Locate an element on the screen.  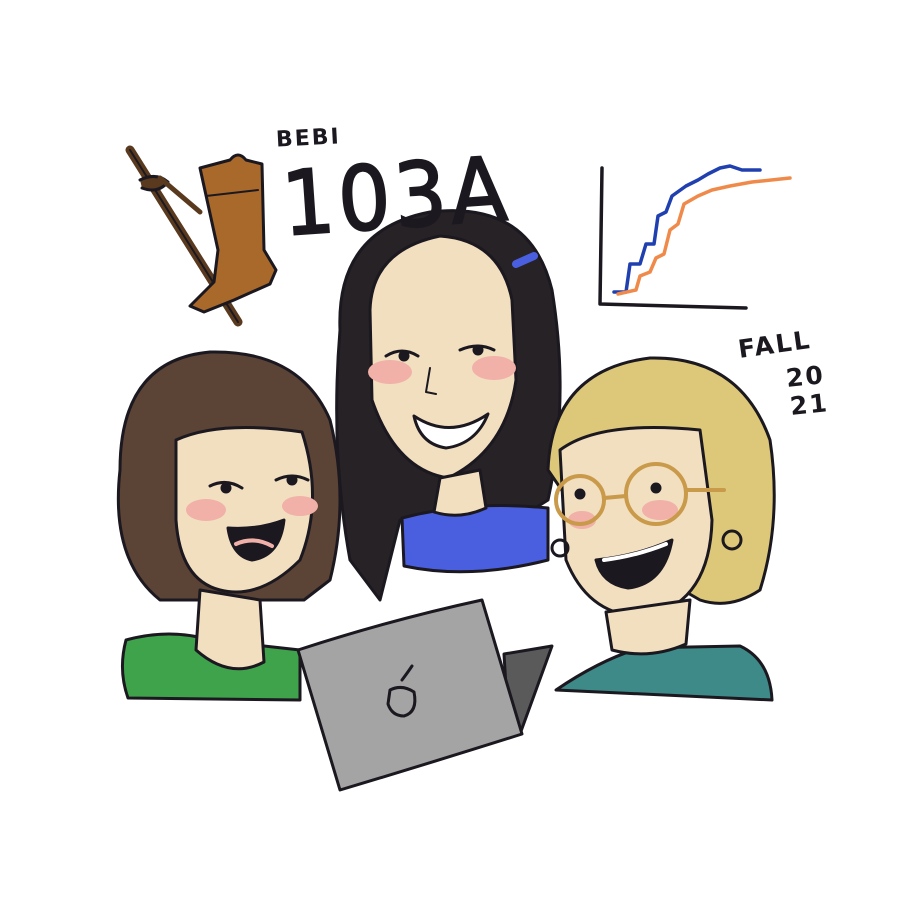
year-label-bottom: 21 is located at coordinates (809, 404).